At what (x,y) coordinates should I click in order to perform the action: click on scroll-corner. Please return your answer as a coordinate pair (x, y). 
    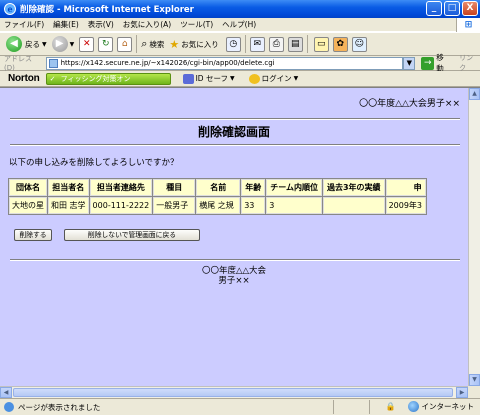
    Looking at the image, I should click on (474, 392).